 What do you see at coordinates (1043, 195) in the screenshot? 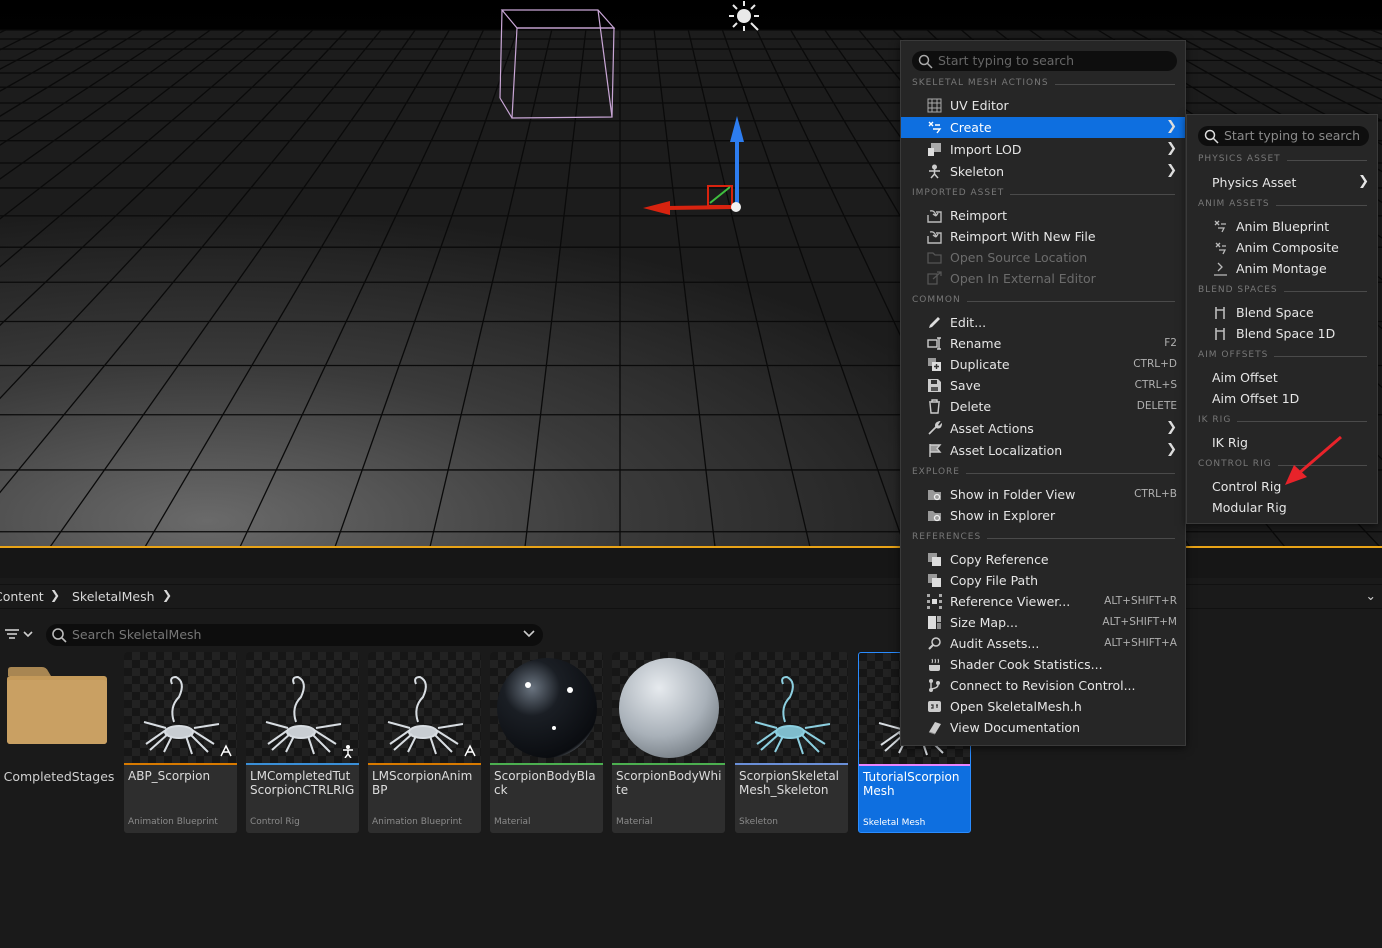
I see `section-imported-asset: IMPORTED ASSET` at bounding box center [1043, 195].